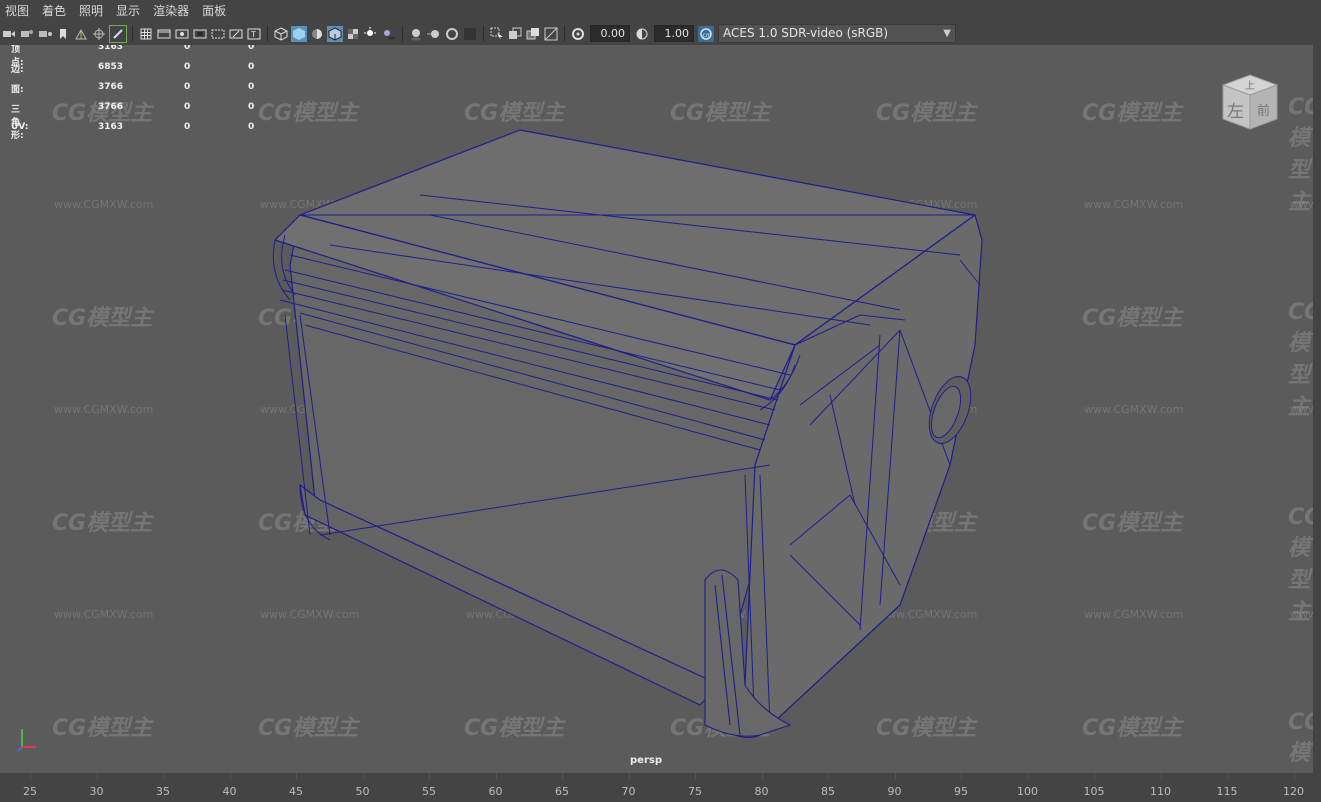 This screenshot has height=802, width=1321. I want to click on axis-gizmo, so click(26, 740).